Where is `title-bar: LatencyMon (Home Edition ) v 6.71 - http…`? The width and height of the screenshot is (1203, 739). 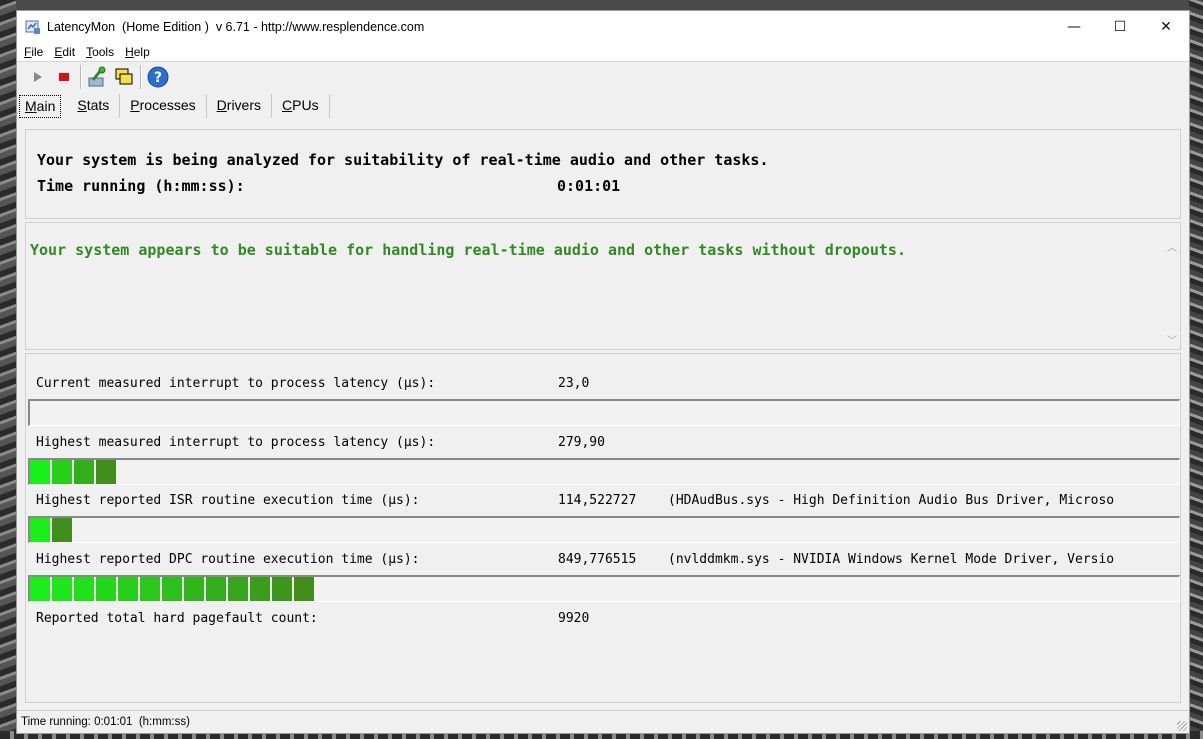 title-bar: LatencyMon (Home Edition ) v 6.71 - http… is located at coordinates (603, 27).